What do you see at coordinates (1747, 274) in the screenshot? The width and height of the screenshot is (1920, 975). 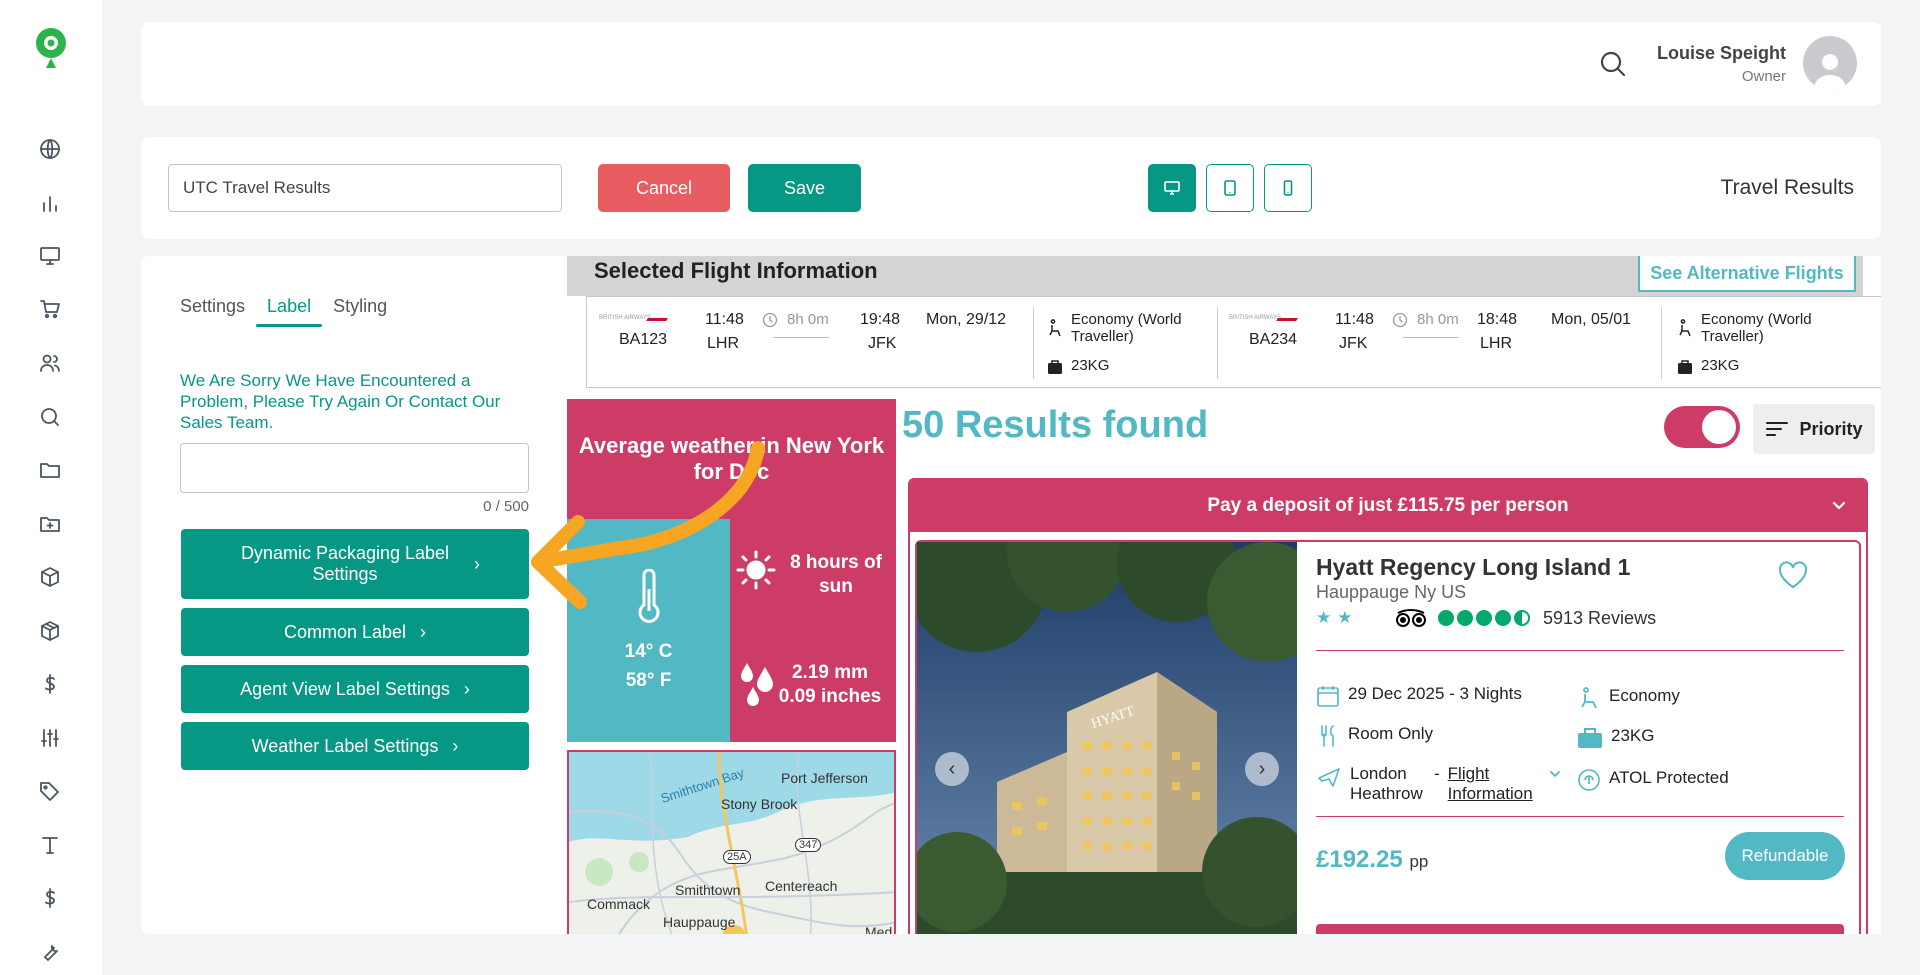 I see `see-alternative-flights-button: See Alternative Flights` at bounding box center [1747, 274].